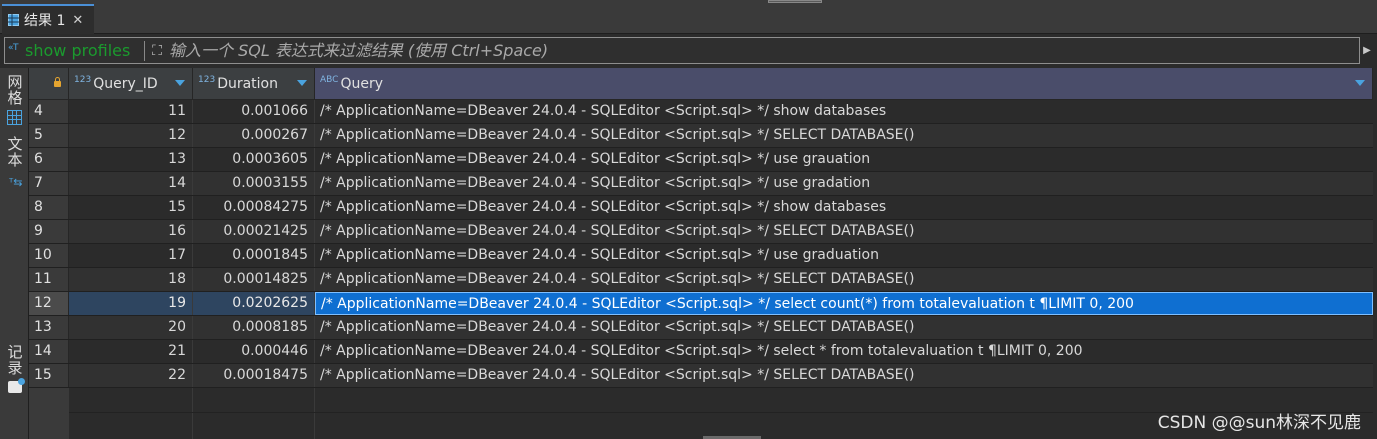  What do you see at coordinates (254, 111) in the screenshot?
I see `cell-duration: 0.001066` at bounding box center [254, 111].